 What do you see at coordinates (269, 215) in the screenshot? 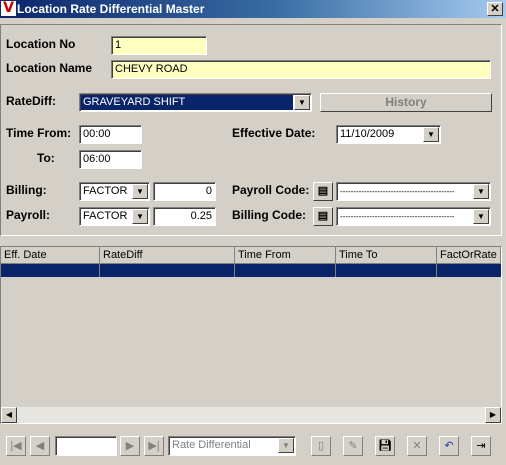
I see `billing-code-label: Billing Code:` at bounding box center [269, 215].